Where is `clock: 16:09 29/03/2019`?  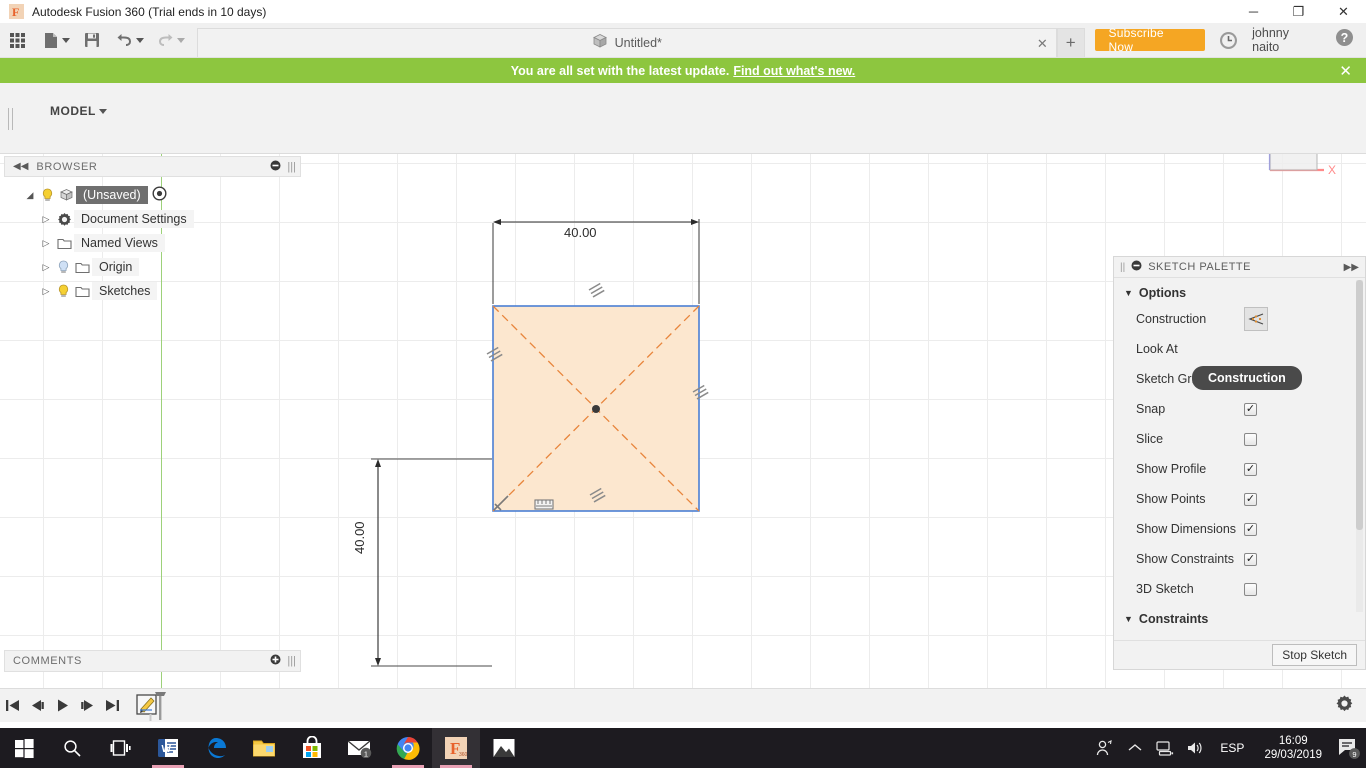 clock: 16:09 29/03/2019 is located at coordinates (1293, 748).